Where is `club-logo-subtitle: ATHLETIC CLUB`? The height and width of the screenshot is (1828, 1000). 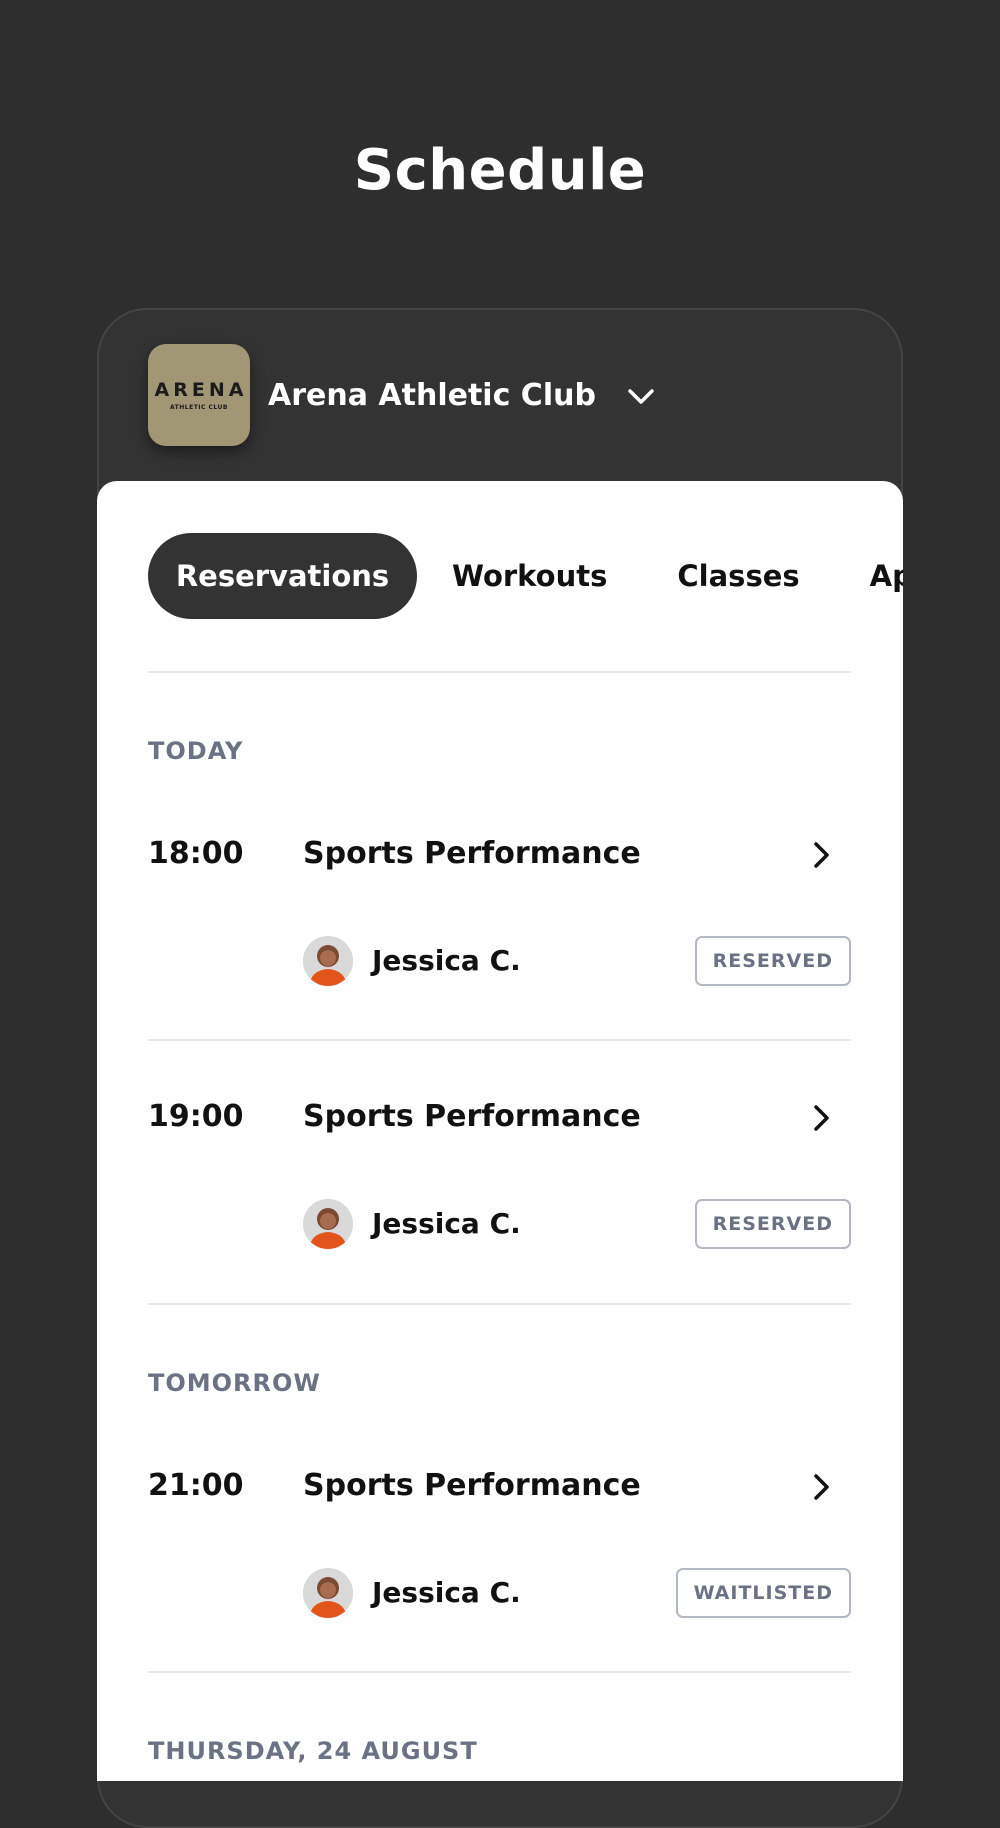
club-logo-subtitle: ATHLETIC CLUB is located at coordinates (199, 407).